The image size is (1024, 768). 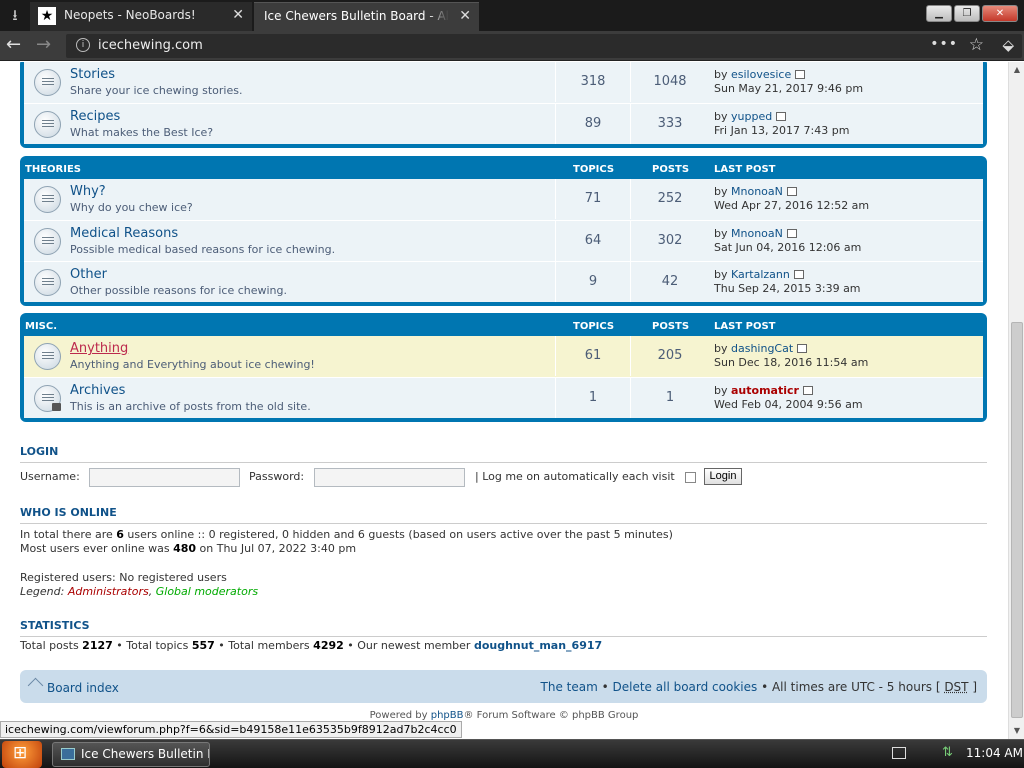 I want to click on network-icon: ⇅, so click(x=947, y=752).